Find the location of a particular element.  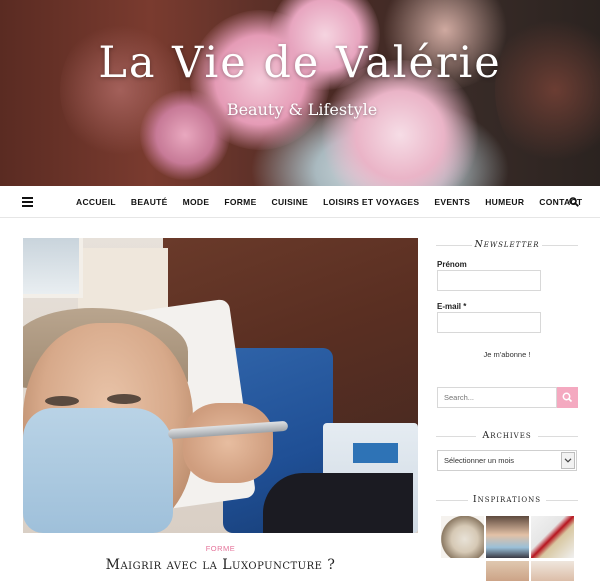

archives-widget-title: Archives is located at coordinates (507, 435).